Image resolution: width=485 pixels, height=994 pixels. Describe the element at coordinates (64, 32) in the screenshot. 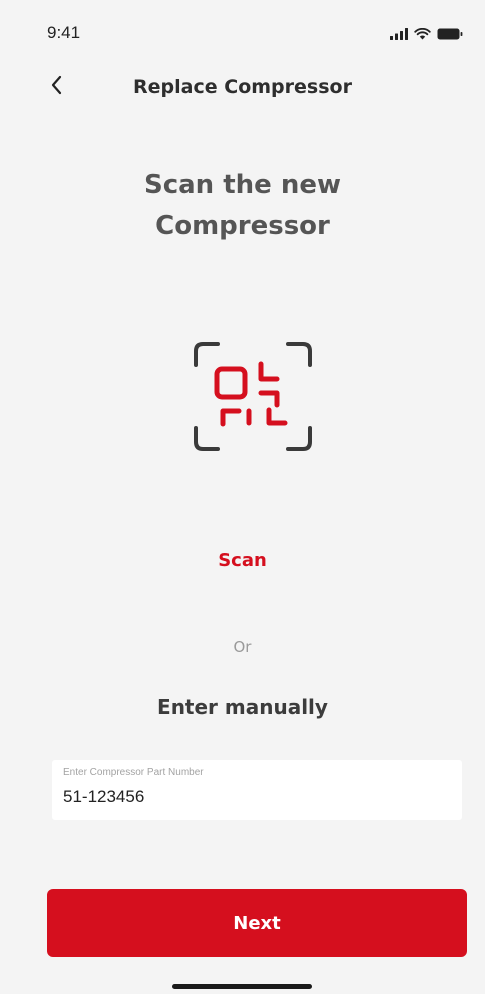

I see `status-time: 9:41` at that location.